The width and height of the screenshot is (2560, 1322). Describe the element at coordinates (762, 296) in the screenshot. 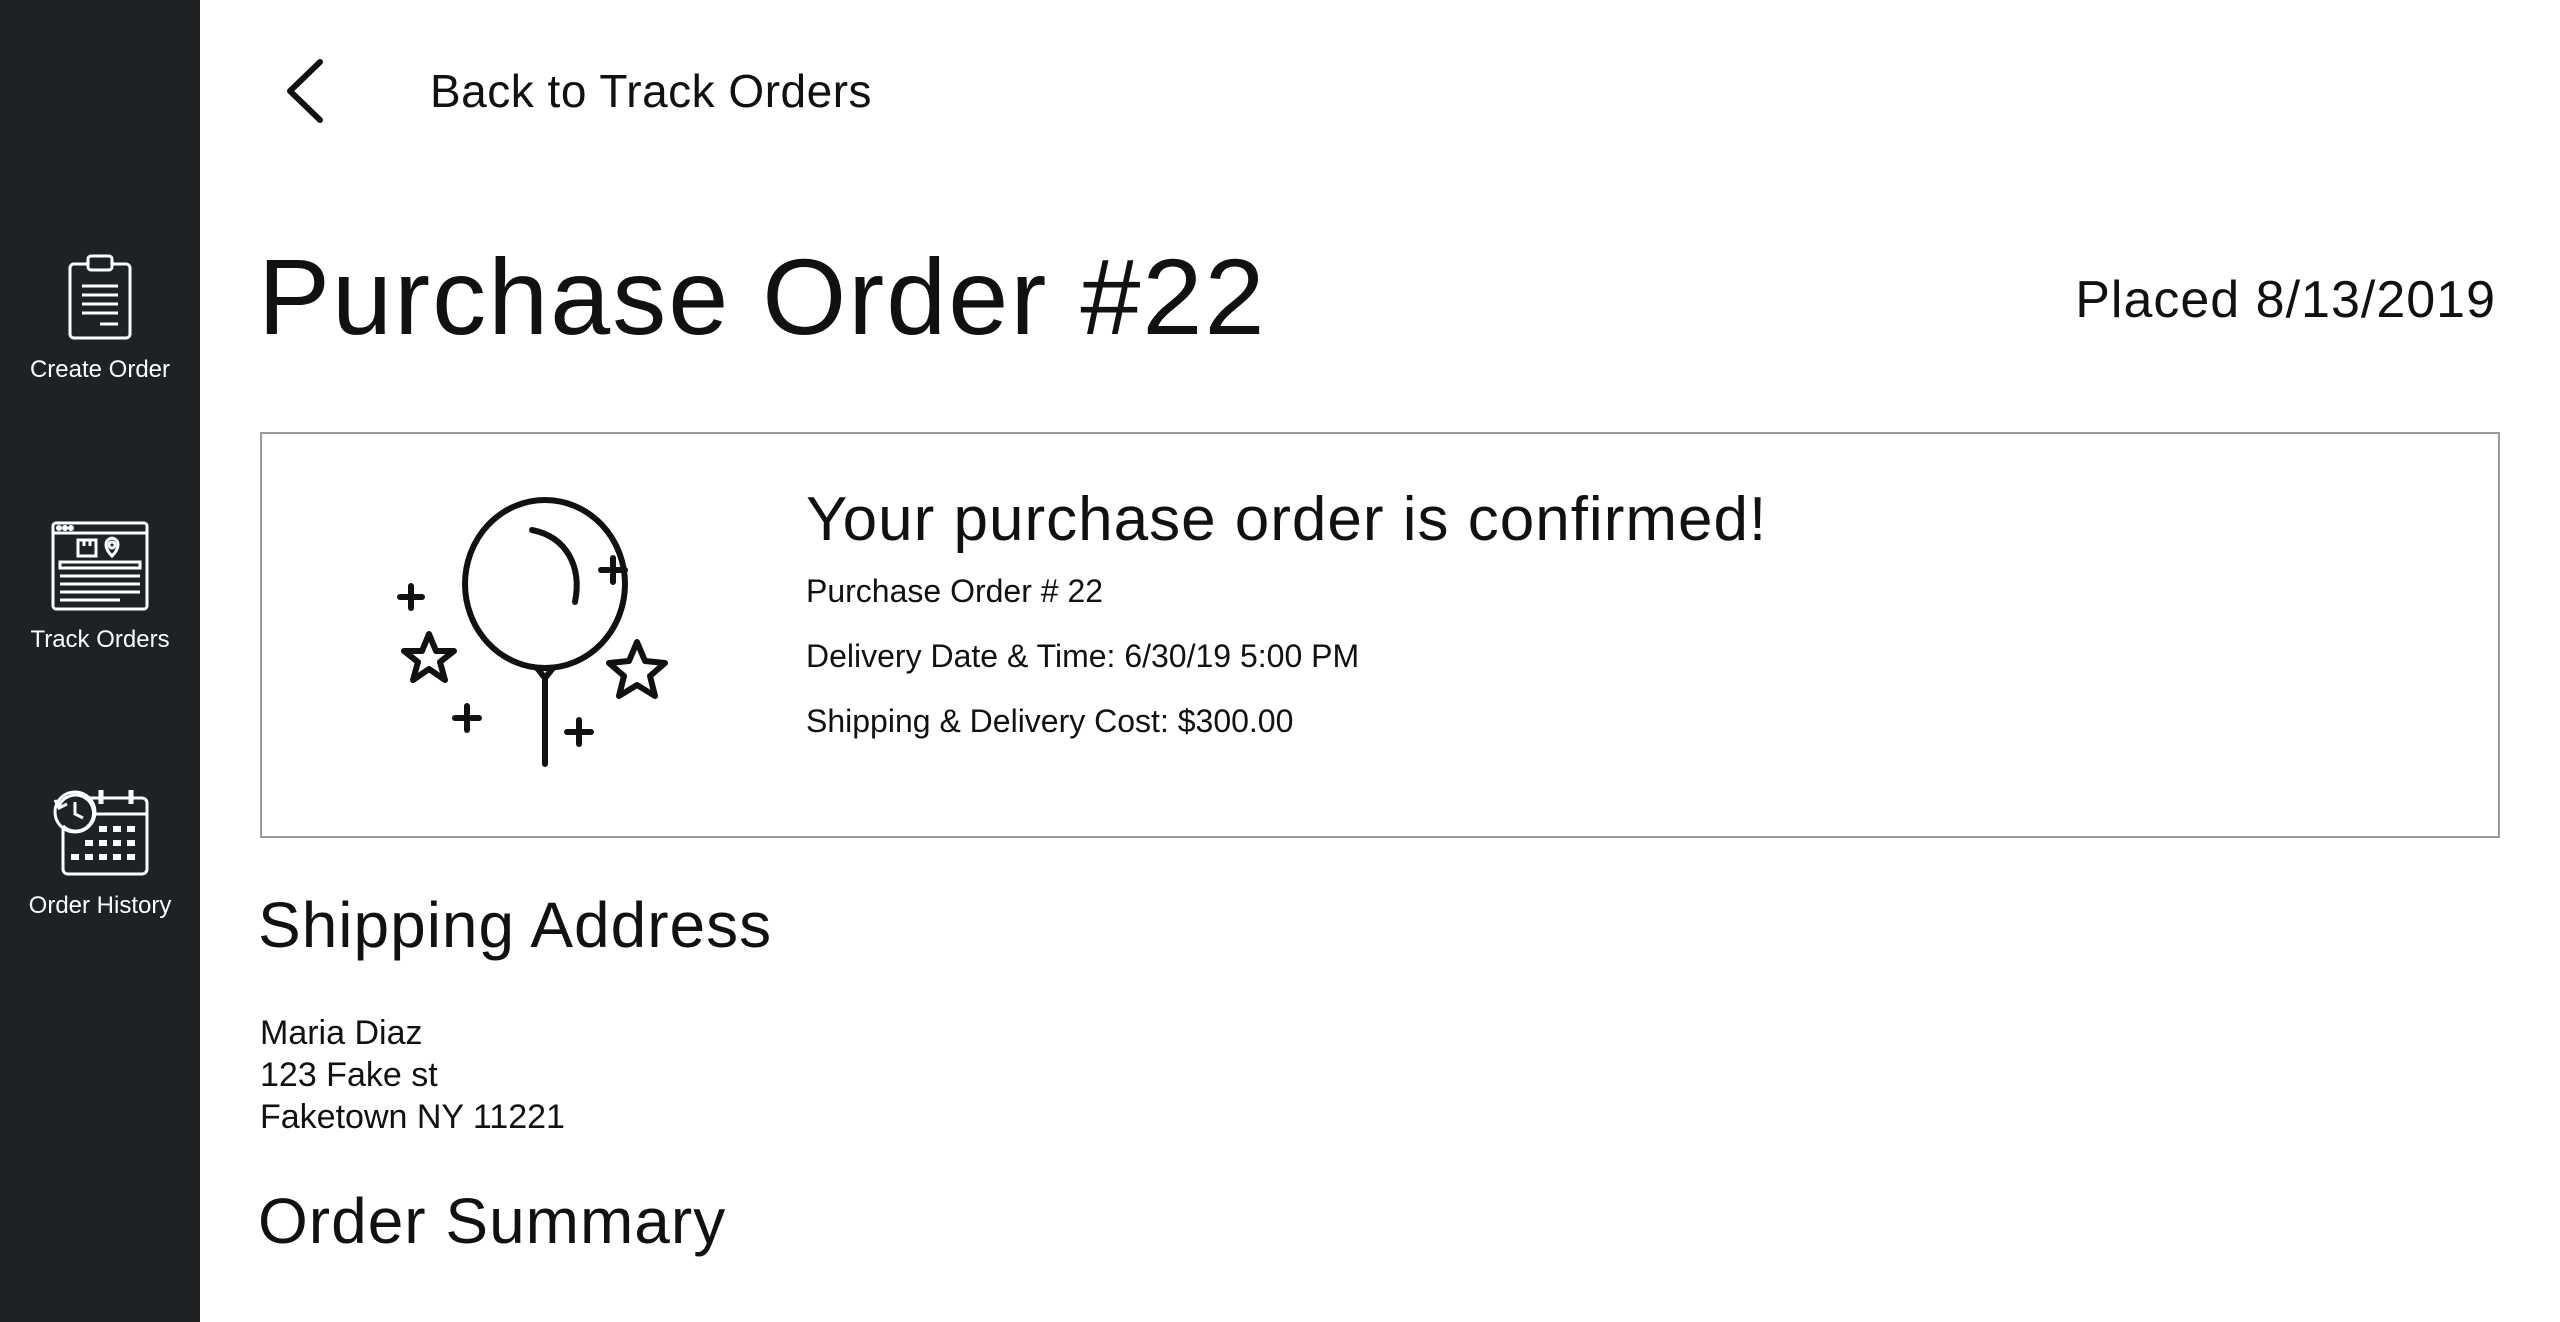

I see `page-title: Purchase Order #22` at that location.